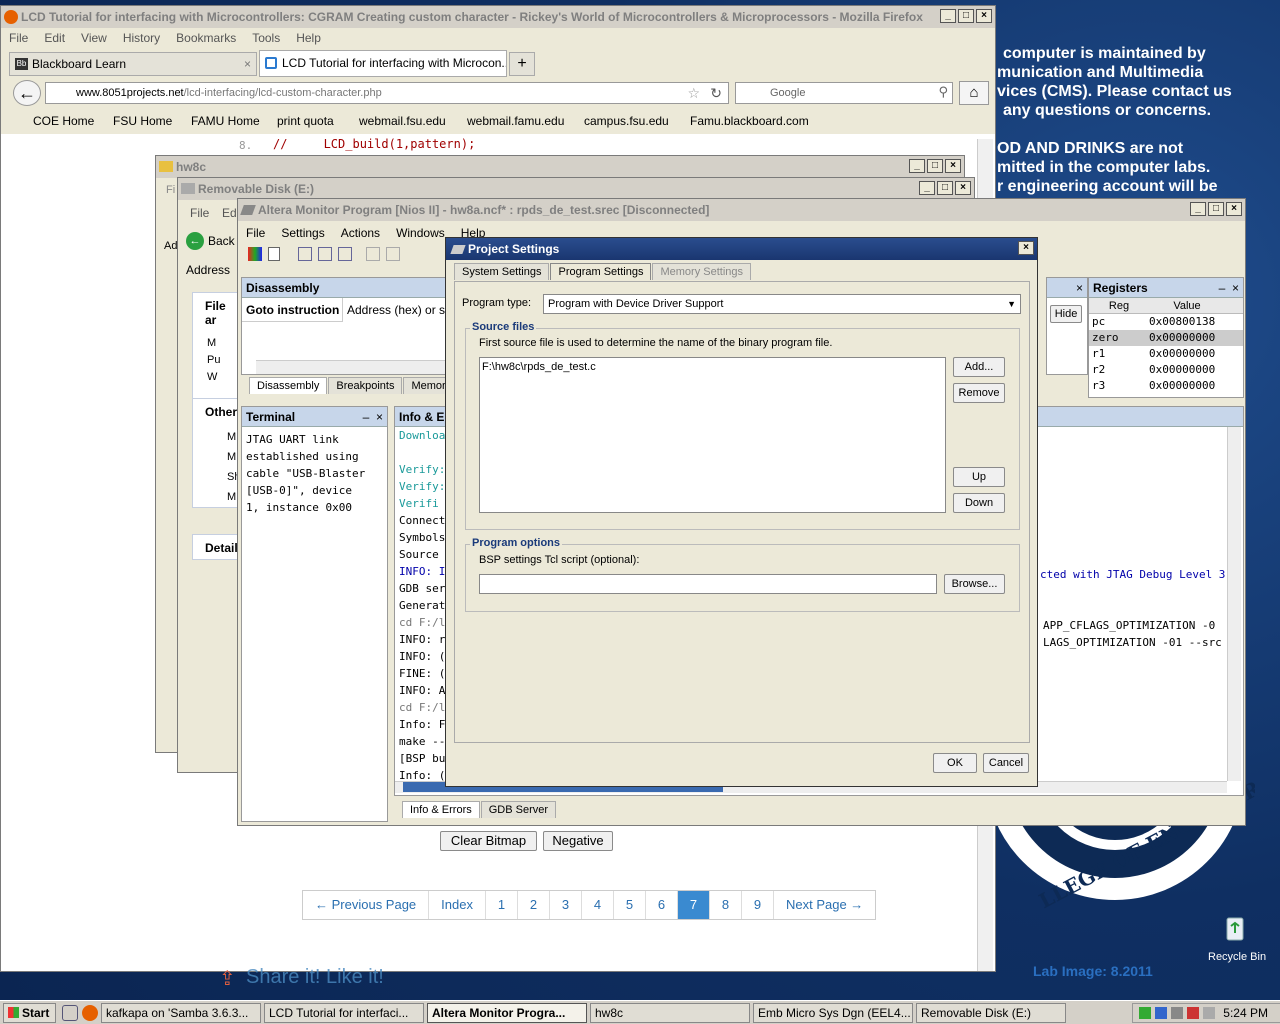  Describe the element at coordinates (534, 905) in the screenshot. I see `page-link-2: 2` at that location.